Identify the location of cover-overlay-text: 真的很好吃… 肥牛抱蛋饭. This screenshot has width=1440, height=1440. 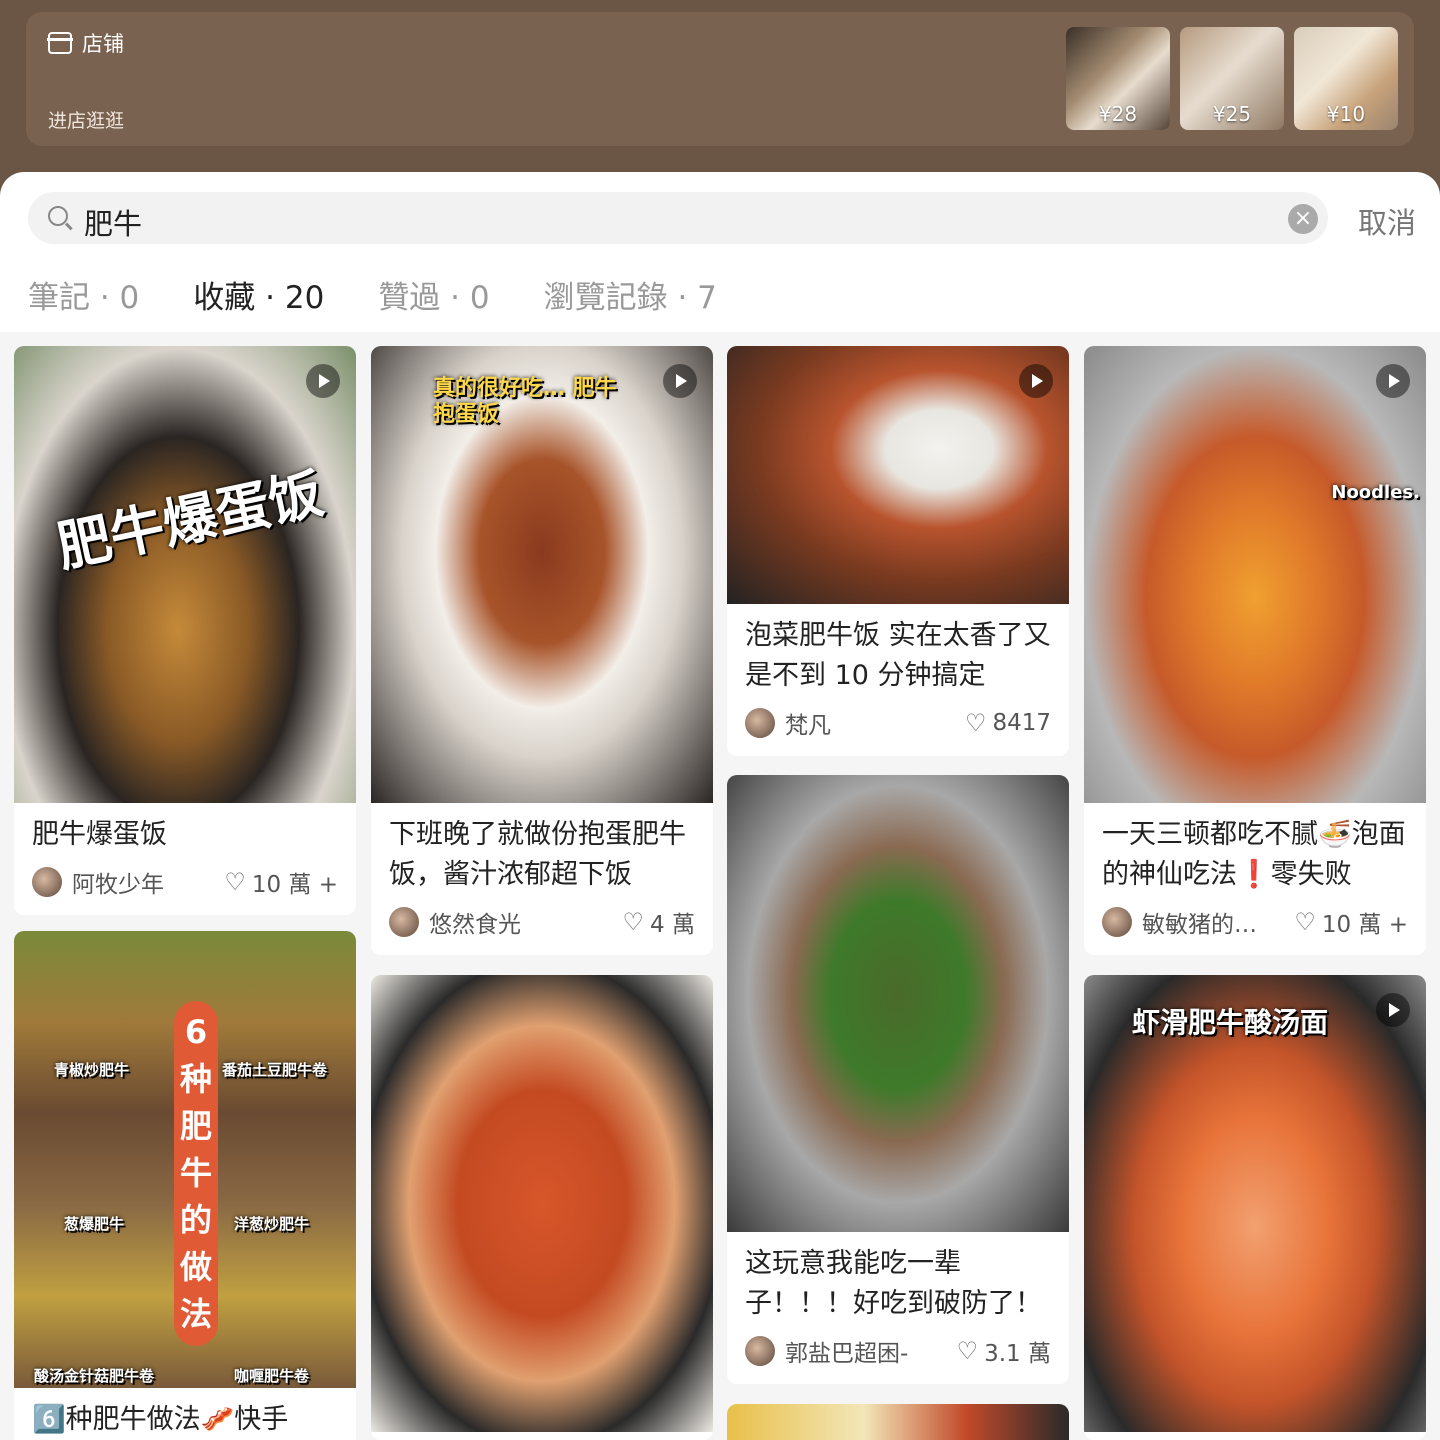
(525, 401).